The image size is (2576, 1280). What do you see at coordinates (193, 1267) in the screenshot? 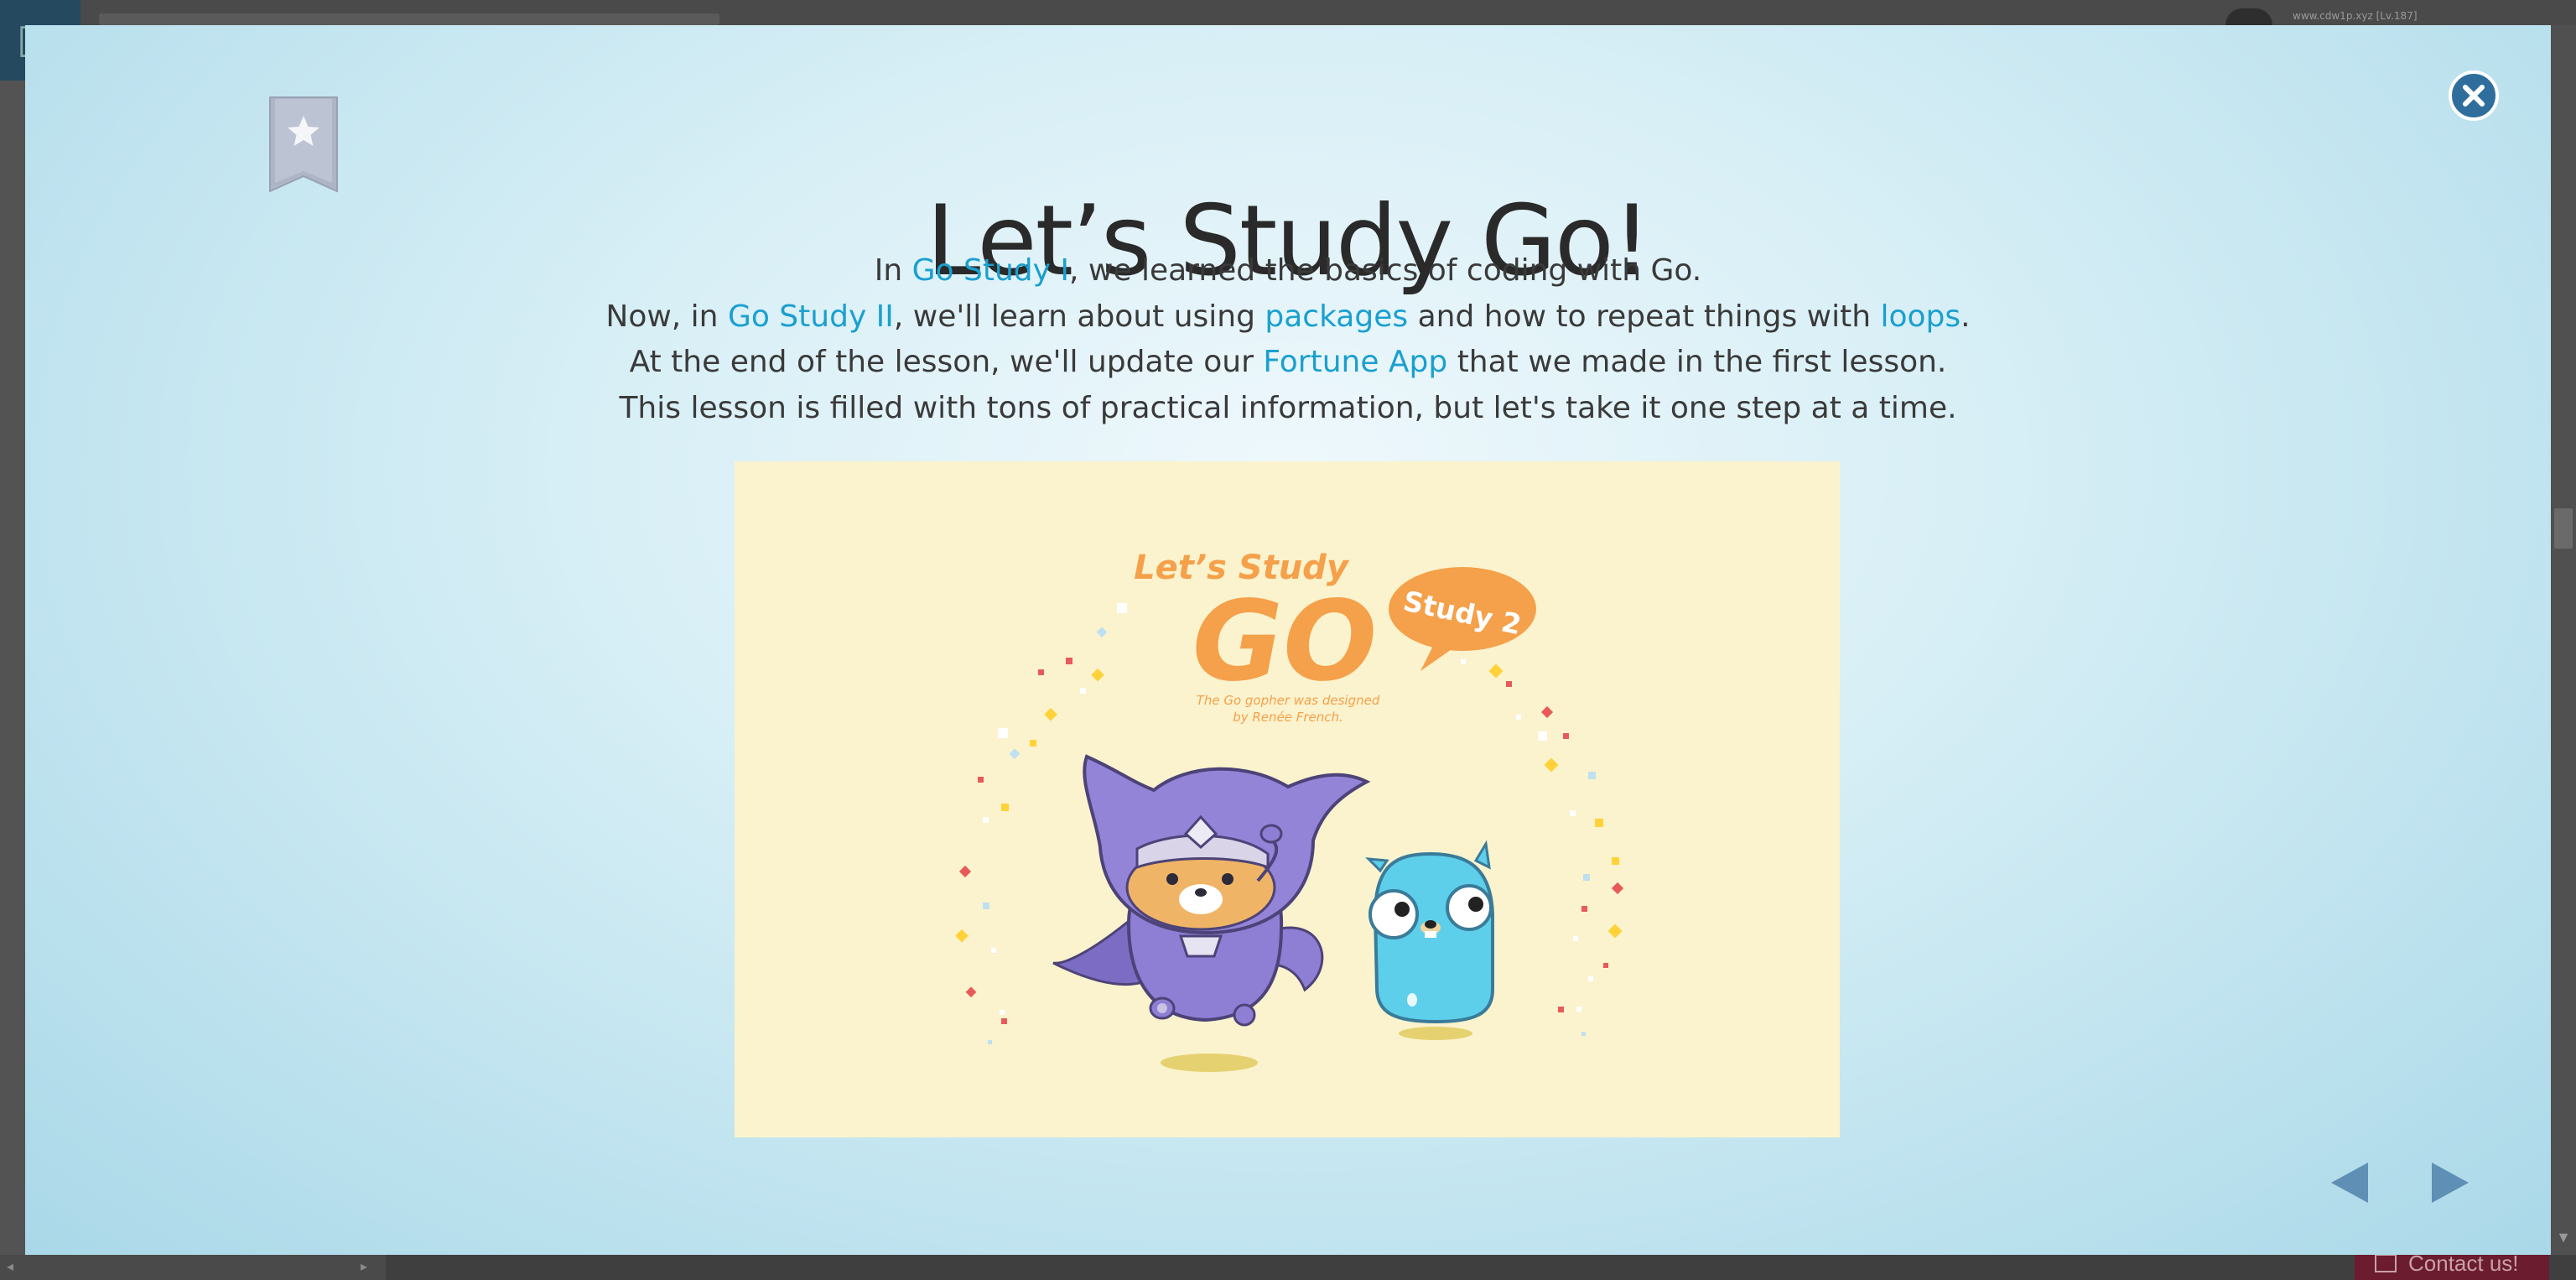
I see `horizontal-scrollbar: ◂ ▸` at bounding box center [193, 1267].